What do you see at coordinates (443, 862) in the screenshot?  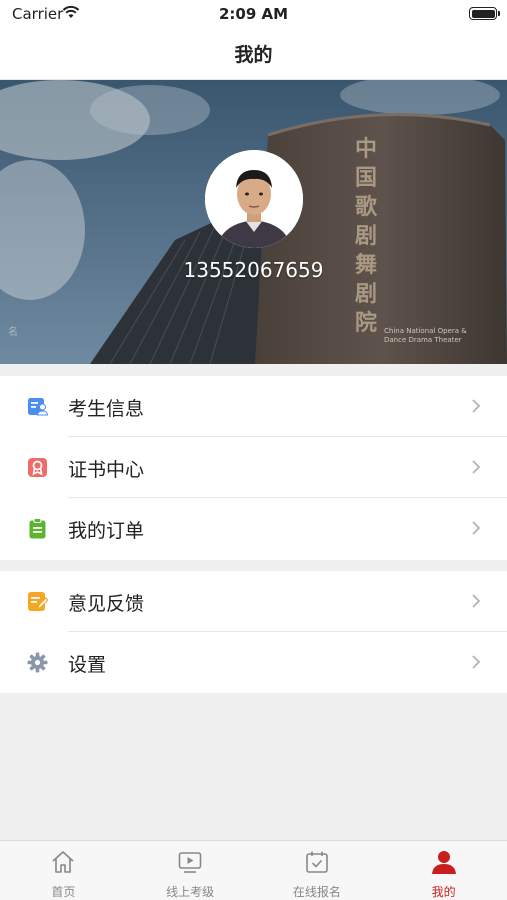 I see `user-icon` at bounding box center [443, 862].